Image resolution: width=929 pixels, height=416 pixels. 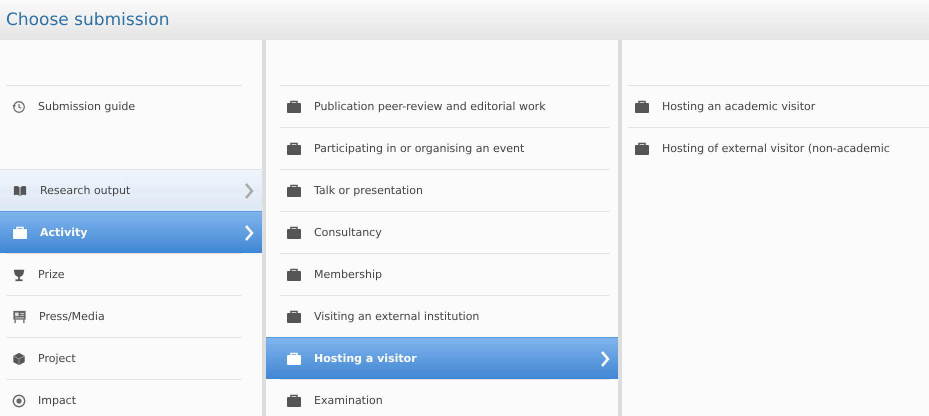 I want to click on menu-item: Prize, so click(x=124, y=274).